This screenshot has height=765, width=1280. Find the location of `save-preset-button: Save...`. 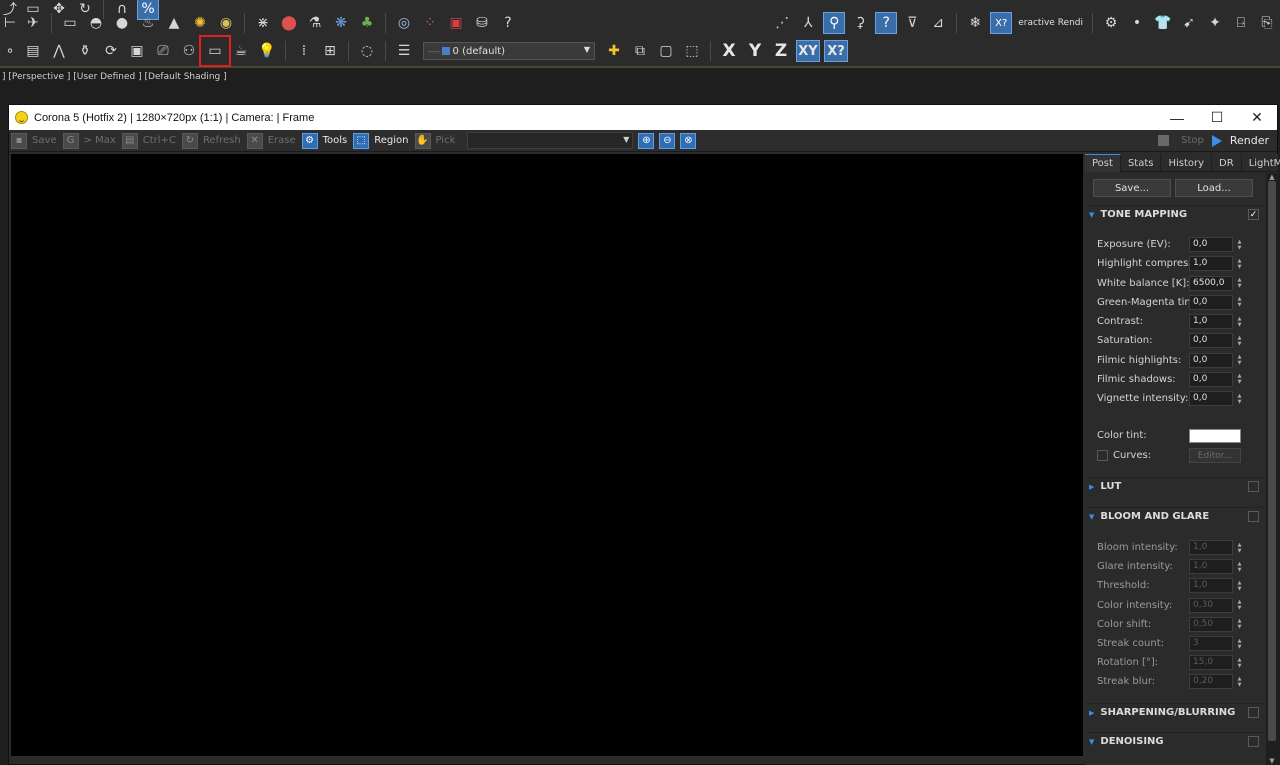

save-preset-button: Save... is located at coordinates (1132, 188).